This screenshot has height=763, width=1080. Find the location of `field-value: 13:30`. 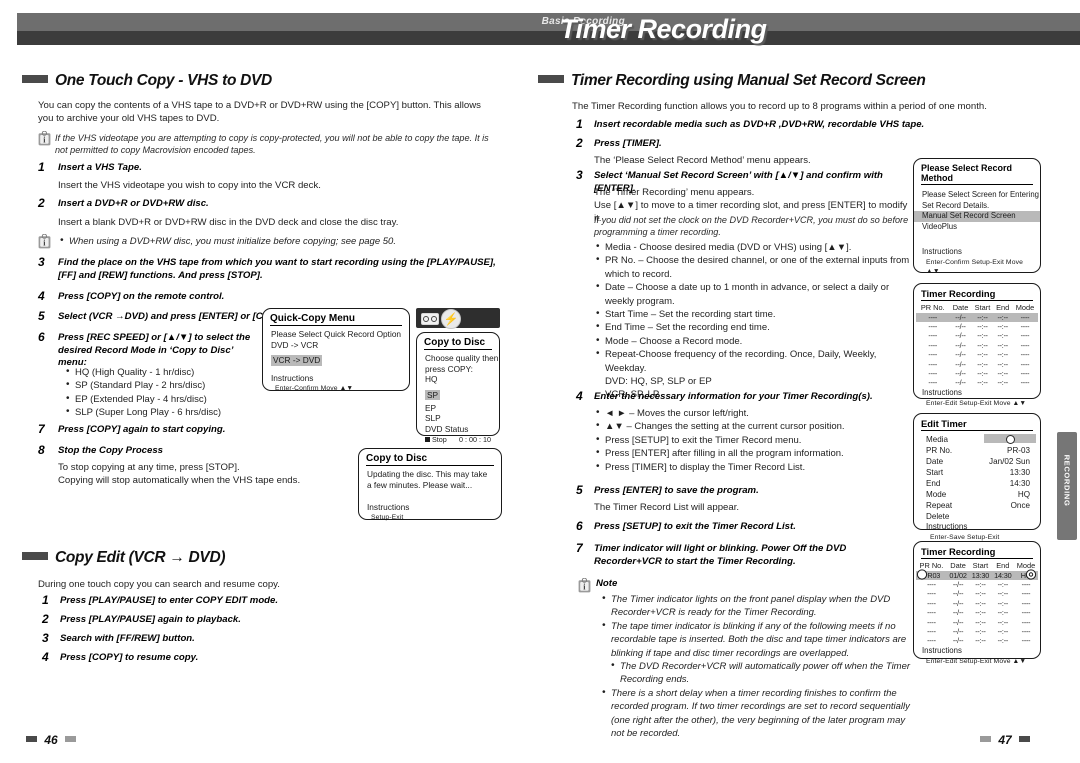

field-value: 13:30 is located at coordinates (1019, 472).